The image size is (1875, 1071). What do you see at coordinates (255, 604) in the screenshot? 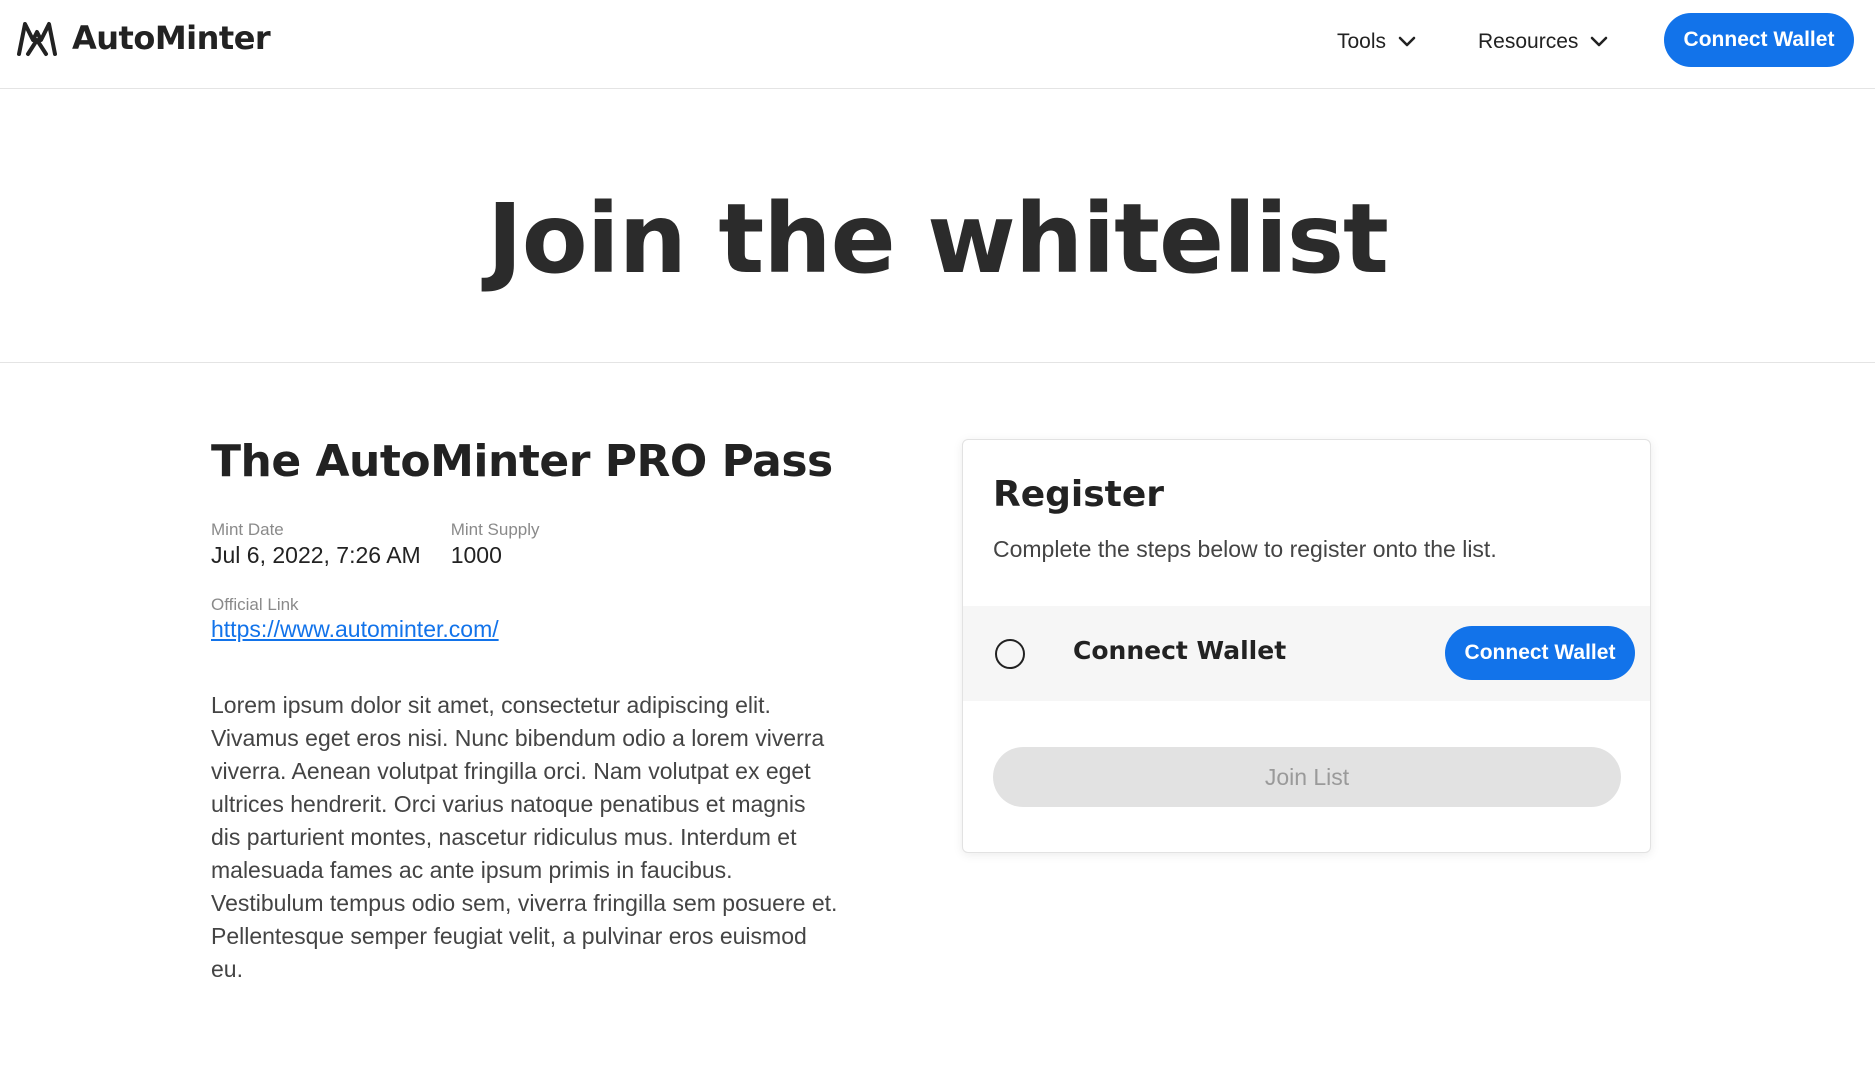
I see `official-link-label: Official Link` at bounding box center [255, 604].